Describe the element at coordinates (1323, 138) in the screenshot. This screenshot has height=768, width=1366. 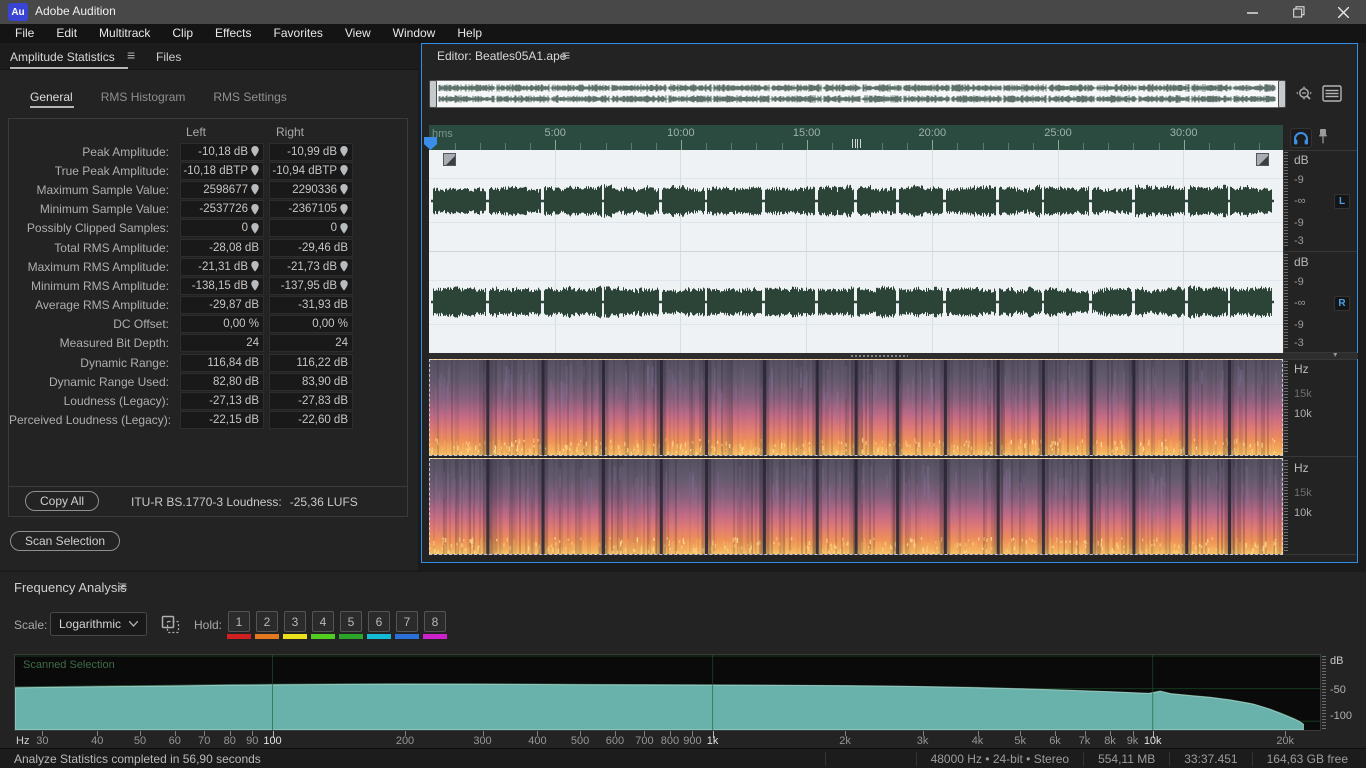
I see `pin-panel-icon` at that location.